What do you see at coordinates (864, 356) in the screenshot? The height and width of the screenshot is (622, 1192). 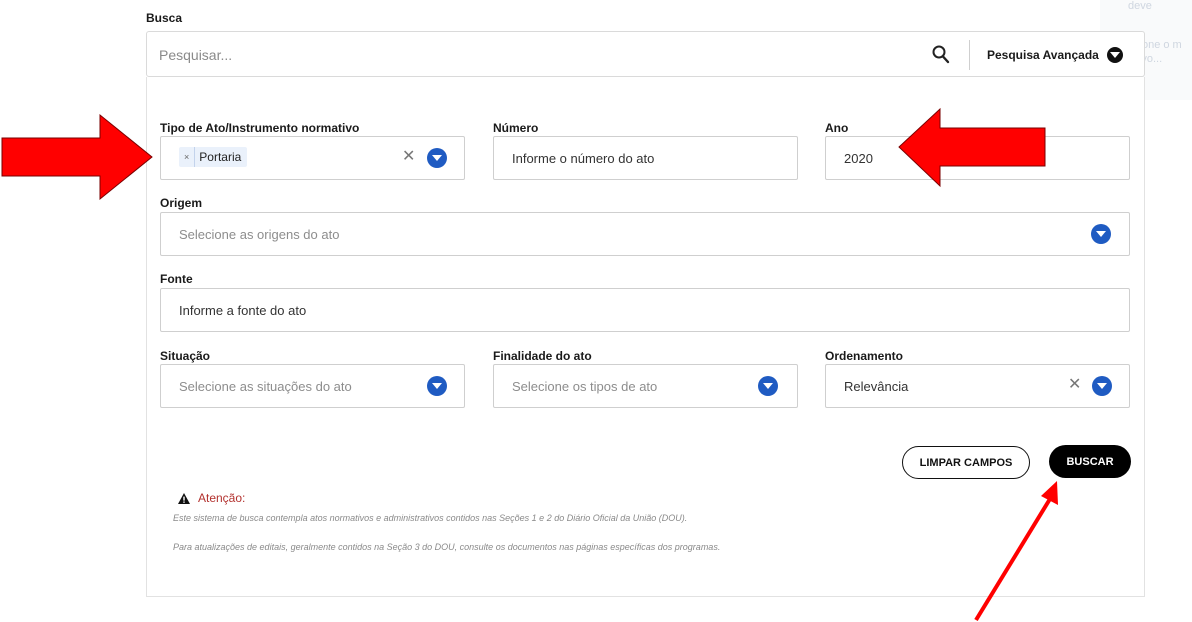 I see `ordenamento-label: Ordenamento` at bounding box center [864, 356].